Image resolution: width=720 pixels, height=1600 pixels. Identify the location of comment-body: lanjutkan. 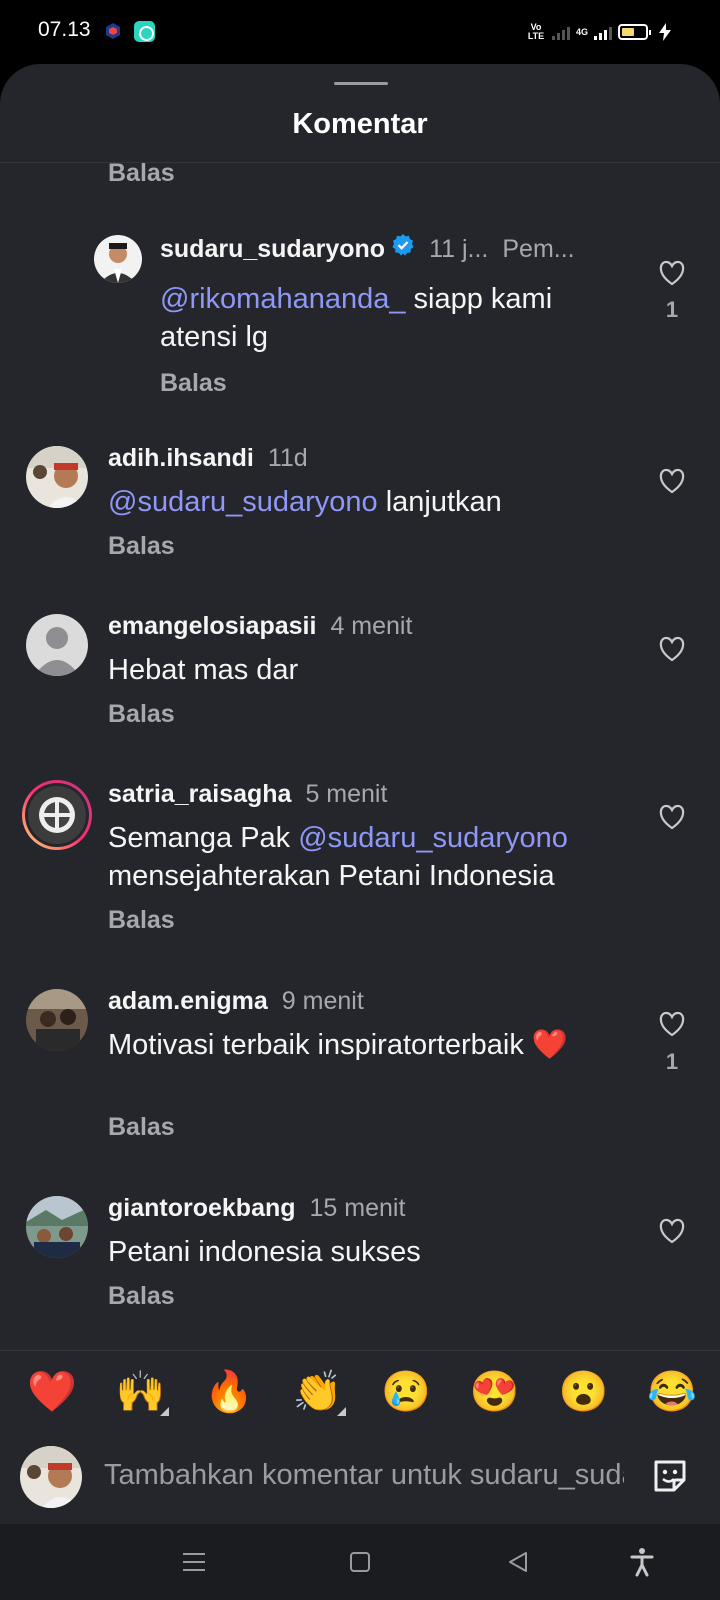
(439, 502).